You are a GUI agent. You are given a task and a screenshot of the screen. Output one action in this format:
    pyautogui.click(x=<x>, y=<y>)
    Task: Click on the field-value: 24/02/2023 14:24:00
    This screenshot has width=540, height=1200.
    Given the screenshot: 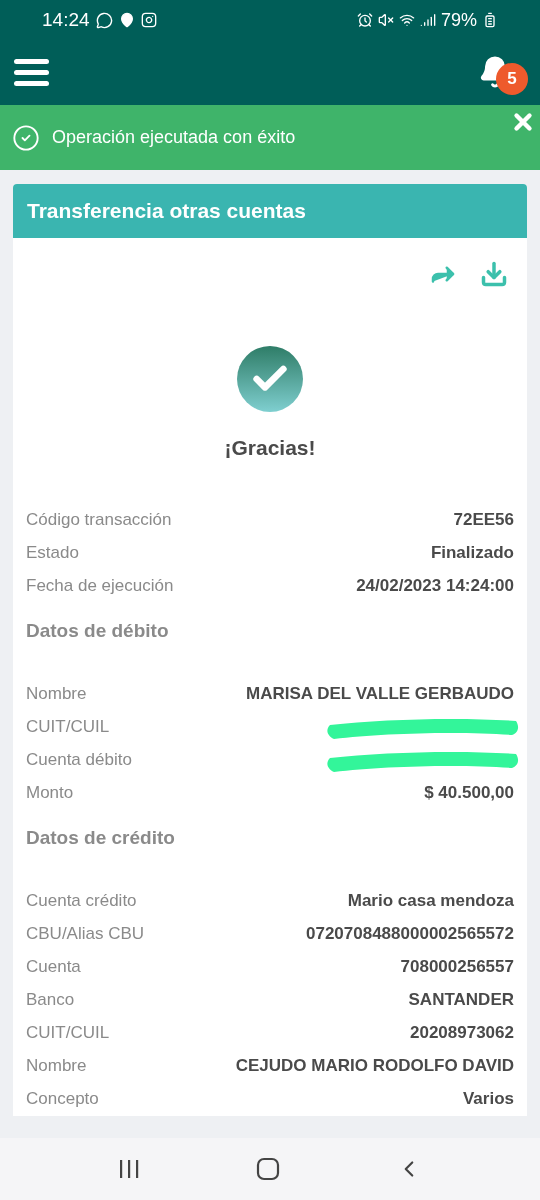 What is the action you would take?
    pyautogui.click(x=435, y=586)
    